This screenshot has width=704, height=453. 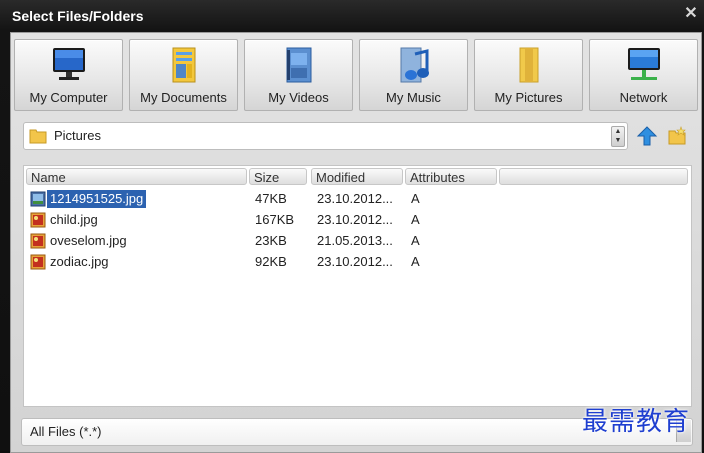 What do you see at coordinates (79, 261) in the screenshot?
I see `file-name: zodiac.jpg` at bounding box center [79, 261].